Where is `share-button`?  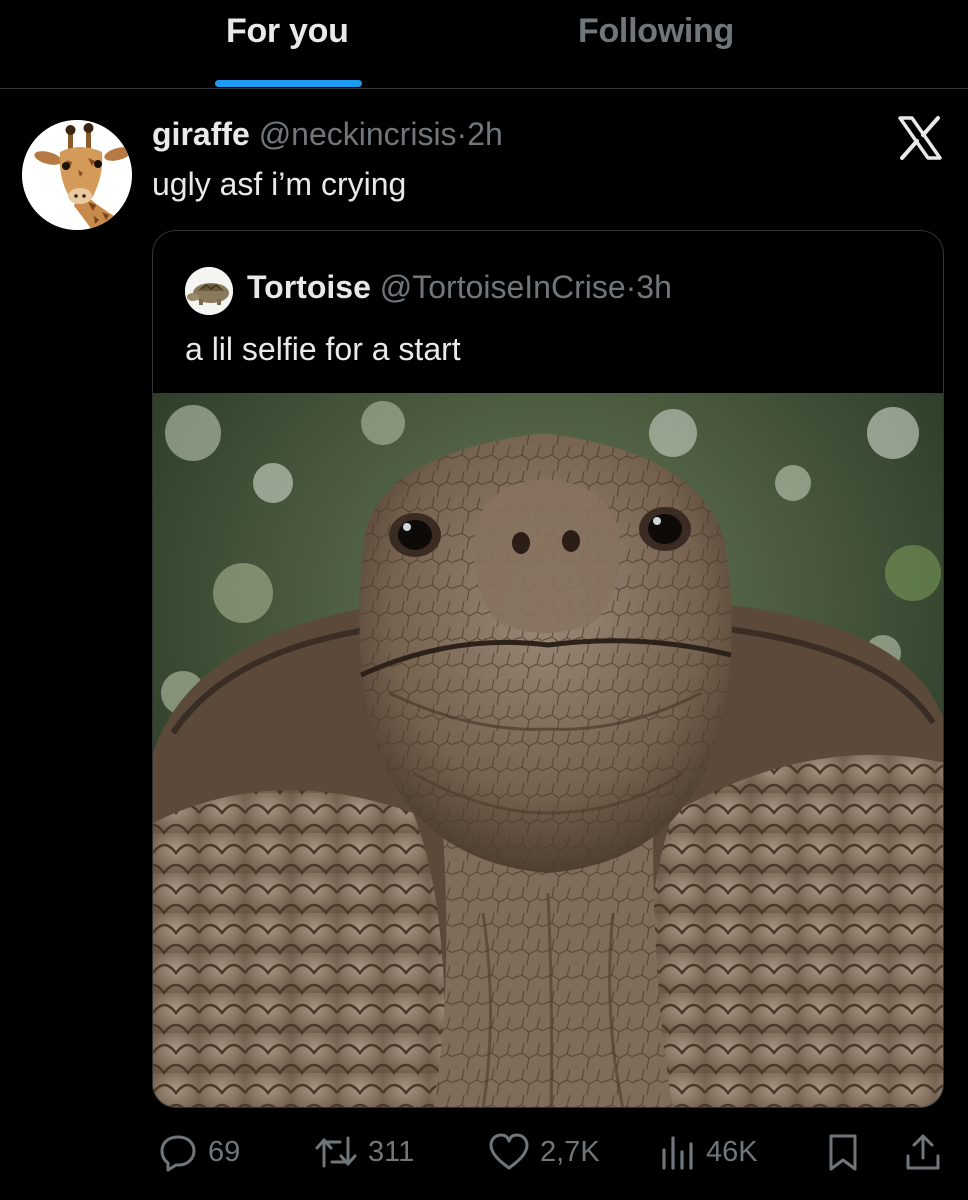 share-button is located at coordinates (923, 1152).